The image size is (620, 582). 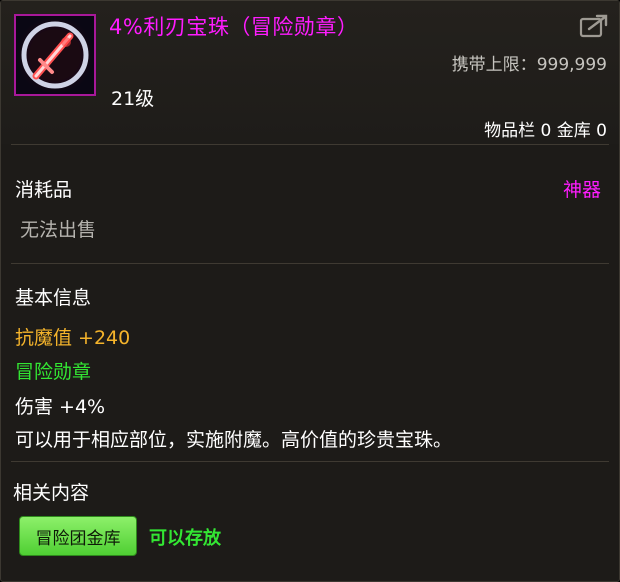 I want to click on carry-limit-value: 999,999, so click(x=571, y=65).